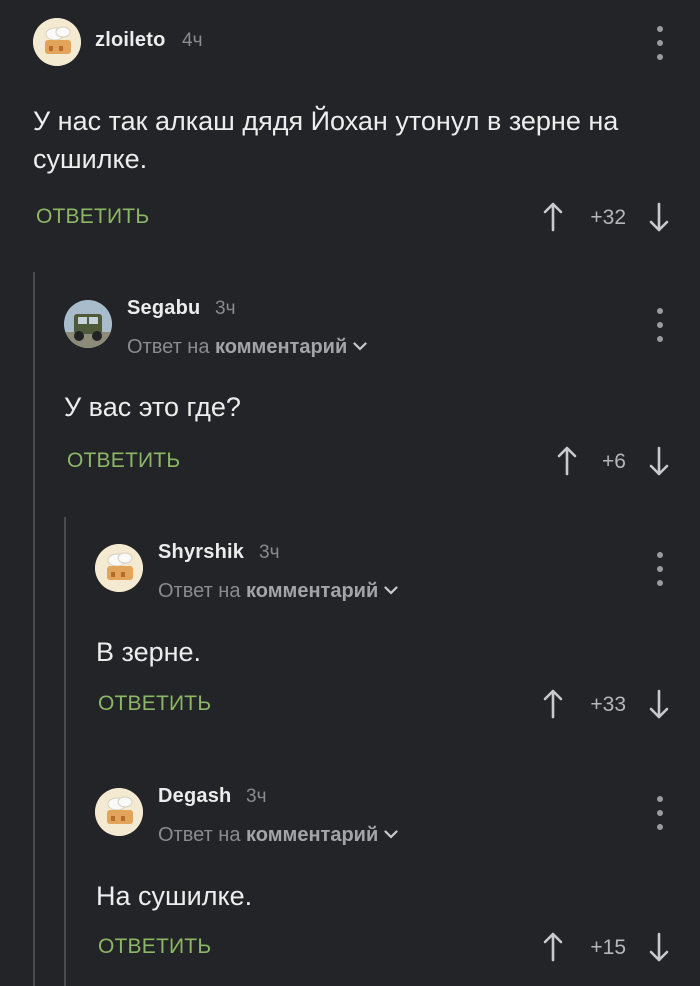 The height and width of the screenshot is (986, 700). What do you see at coordinates (152, 407) in the screenshot?
I see `comment-text: У вас это где?` at bounding box center [152, 407].